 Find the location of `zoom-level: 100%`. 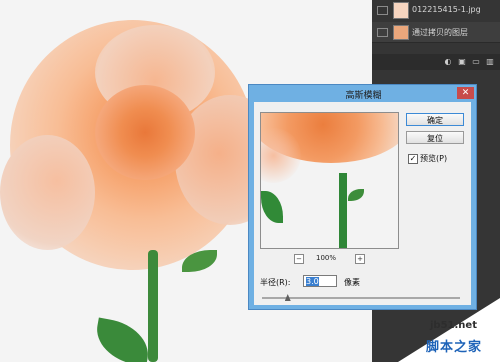

zoom-level: 100% is located at coordinates (326, 258).